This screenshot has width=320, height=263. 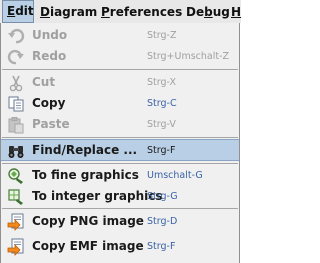 What do you see at coordinates (16, 83) in the screenshot?
I see `scissors-icon` at bounding box center [16, 83].